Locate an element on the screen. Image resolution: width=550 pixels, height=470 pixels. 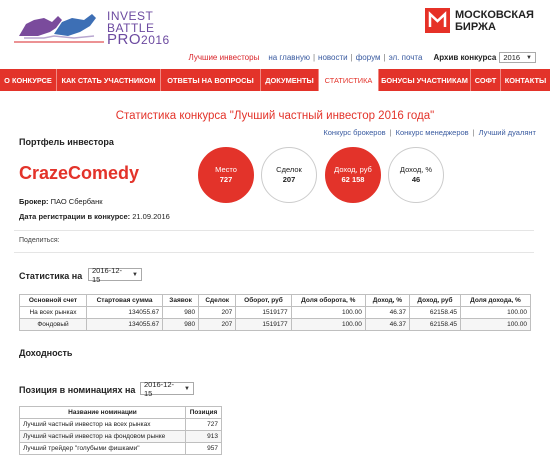
deals-value: 207 is located at coordinates (289, 179).